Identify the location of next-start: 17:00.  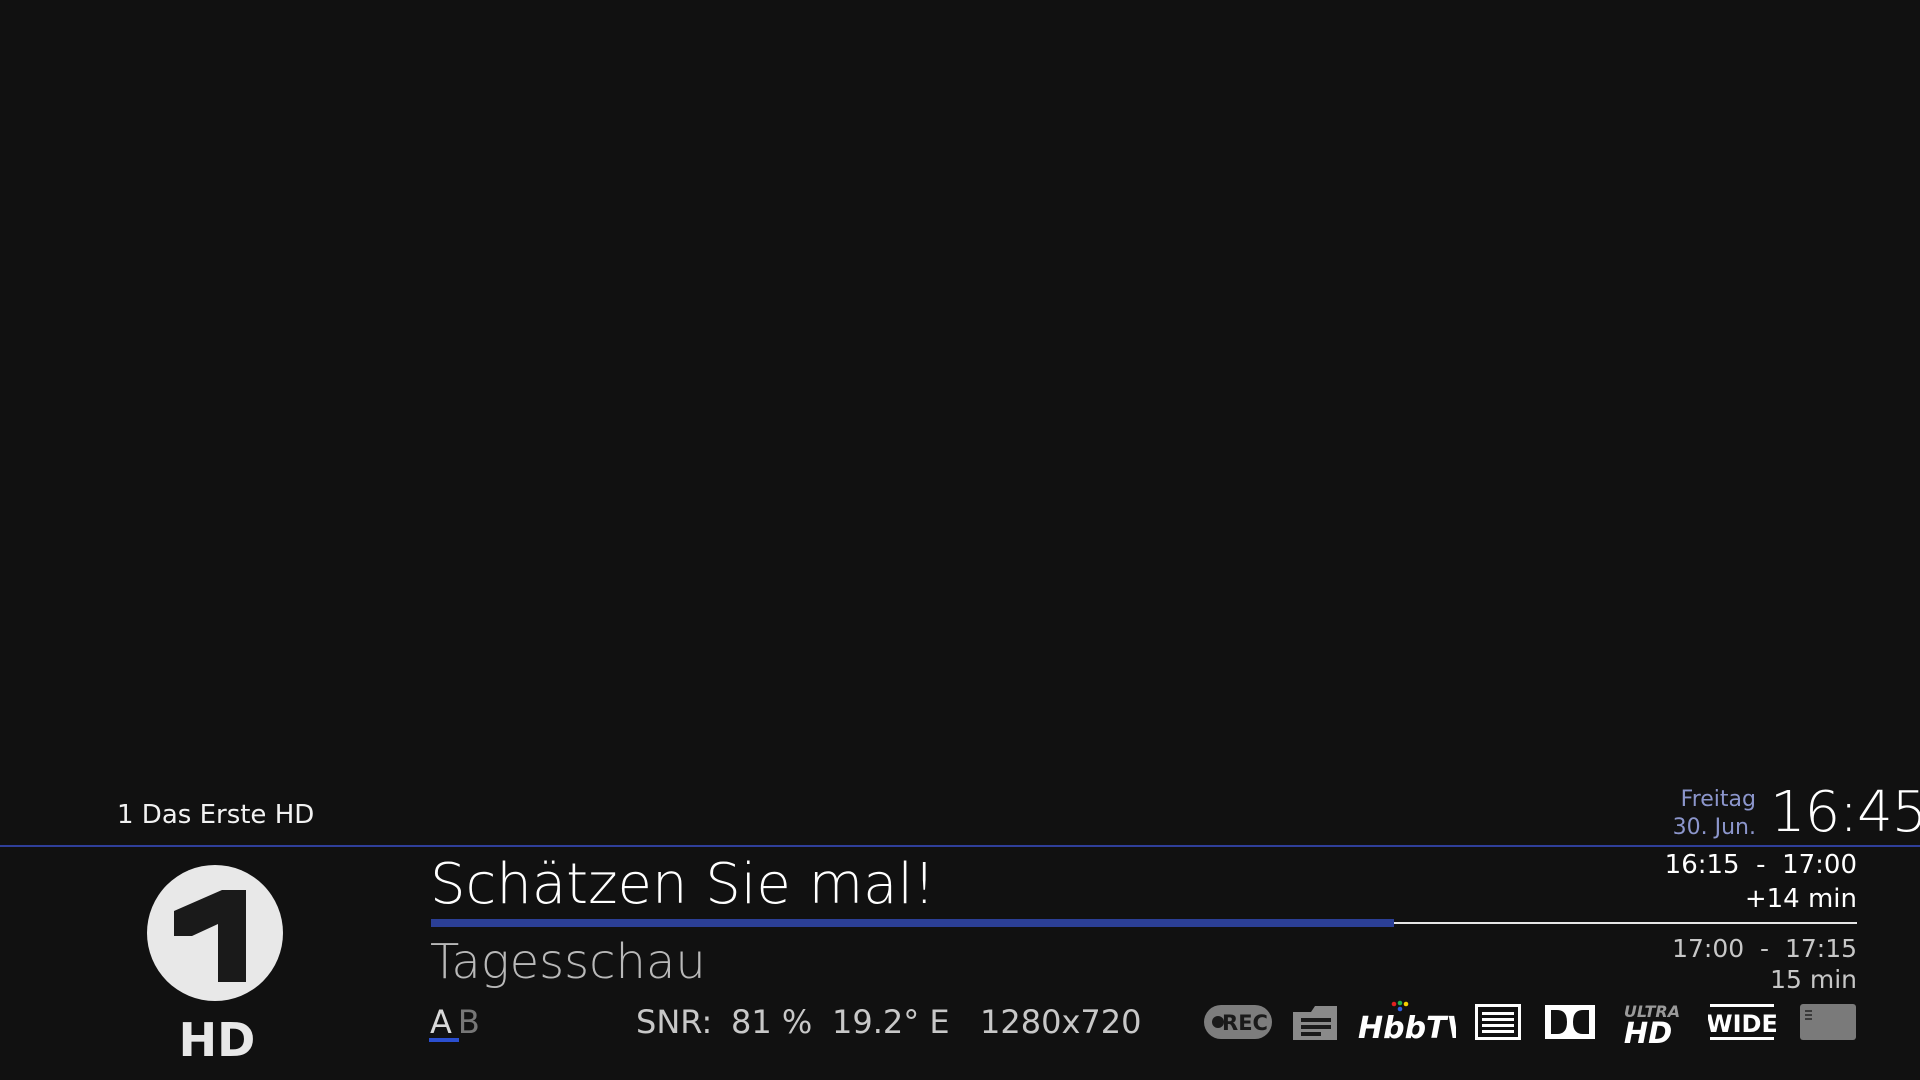
(1708, 948).